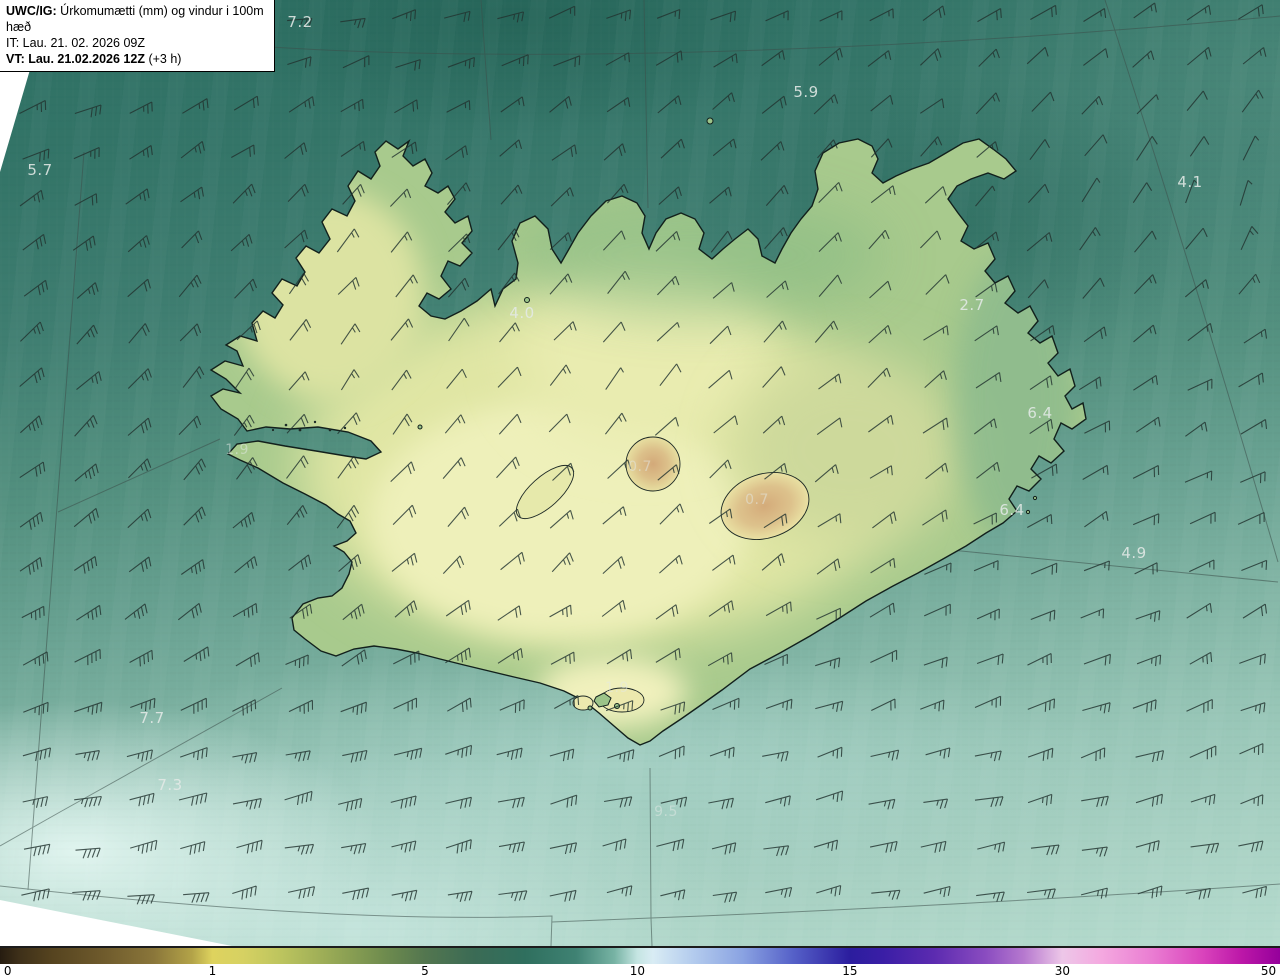 This screenshot has height=978, width=1280. Describe the element at coordinates (1268, 971) in the screenshot. I see `colorbar-tick-50: 50` at that location.